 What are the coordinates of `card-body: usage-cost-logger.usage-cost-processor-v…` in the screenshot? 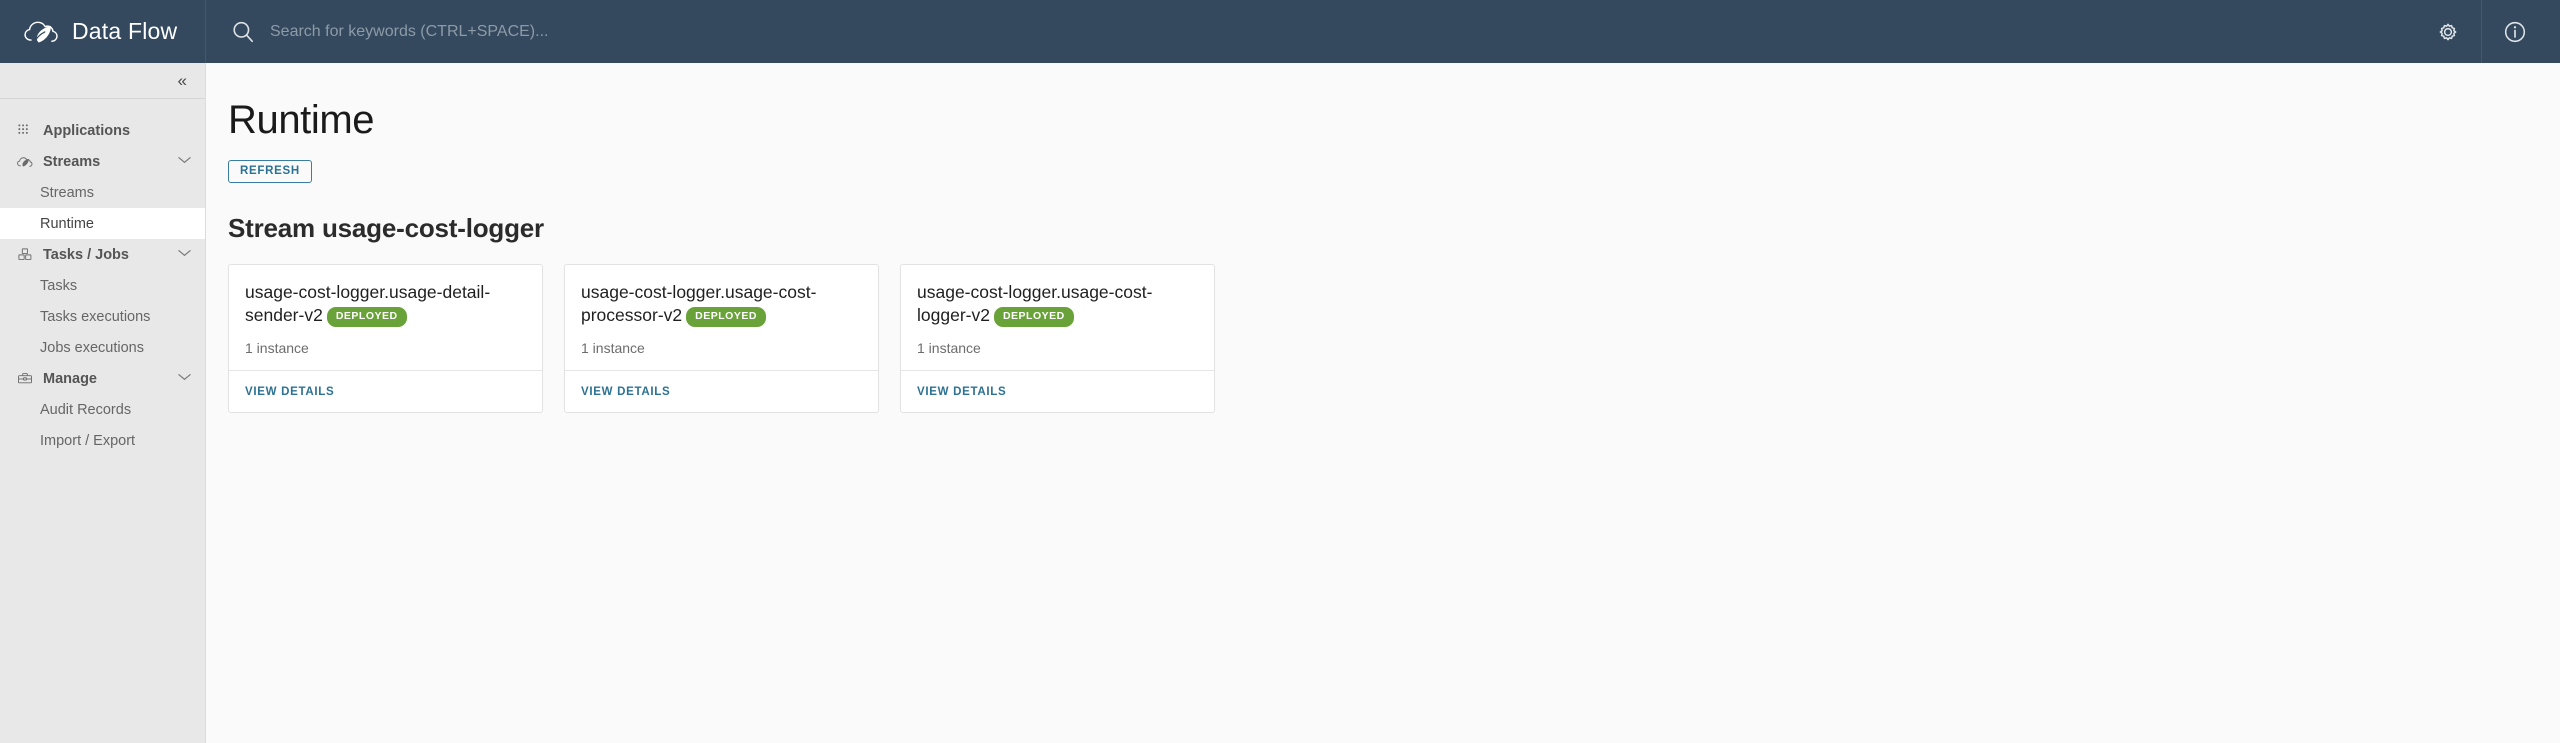 It's located at (721, 317).